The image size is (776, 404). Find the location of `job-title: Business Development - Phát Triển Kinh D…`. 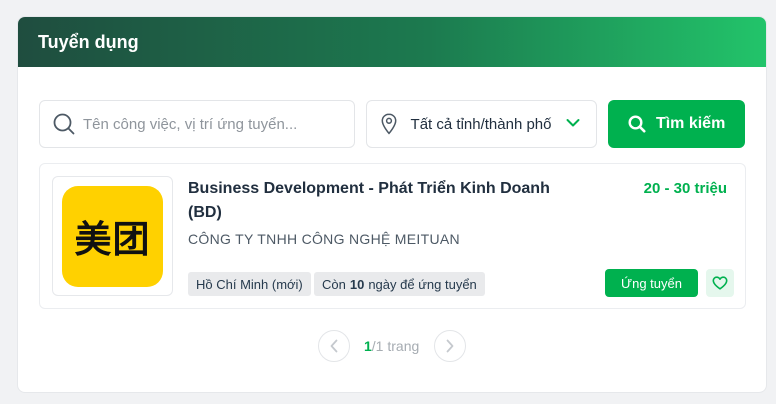

job-title: Business Development - Phát Triển Kinh D… is located at coordinates (378, 201).